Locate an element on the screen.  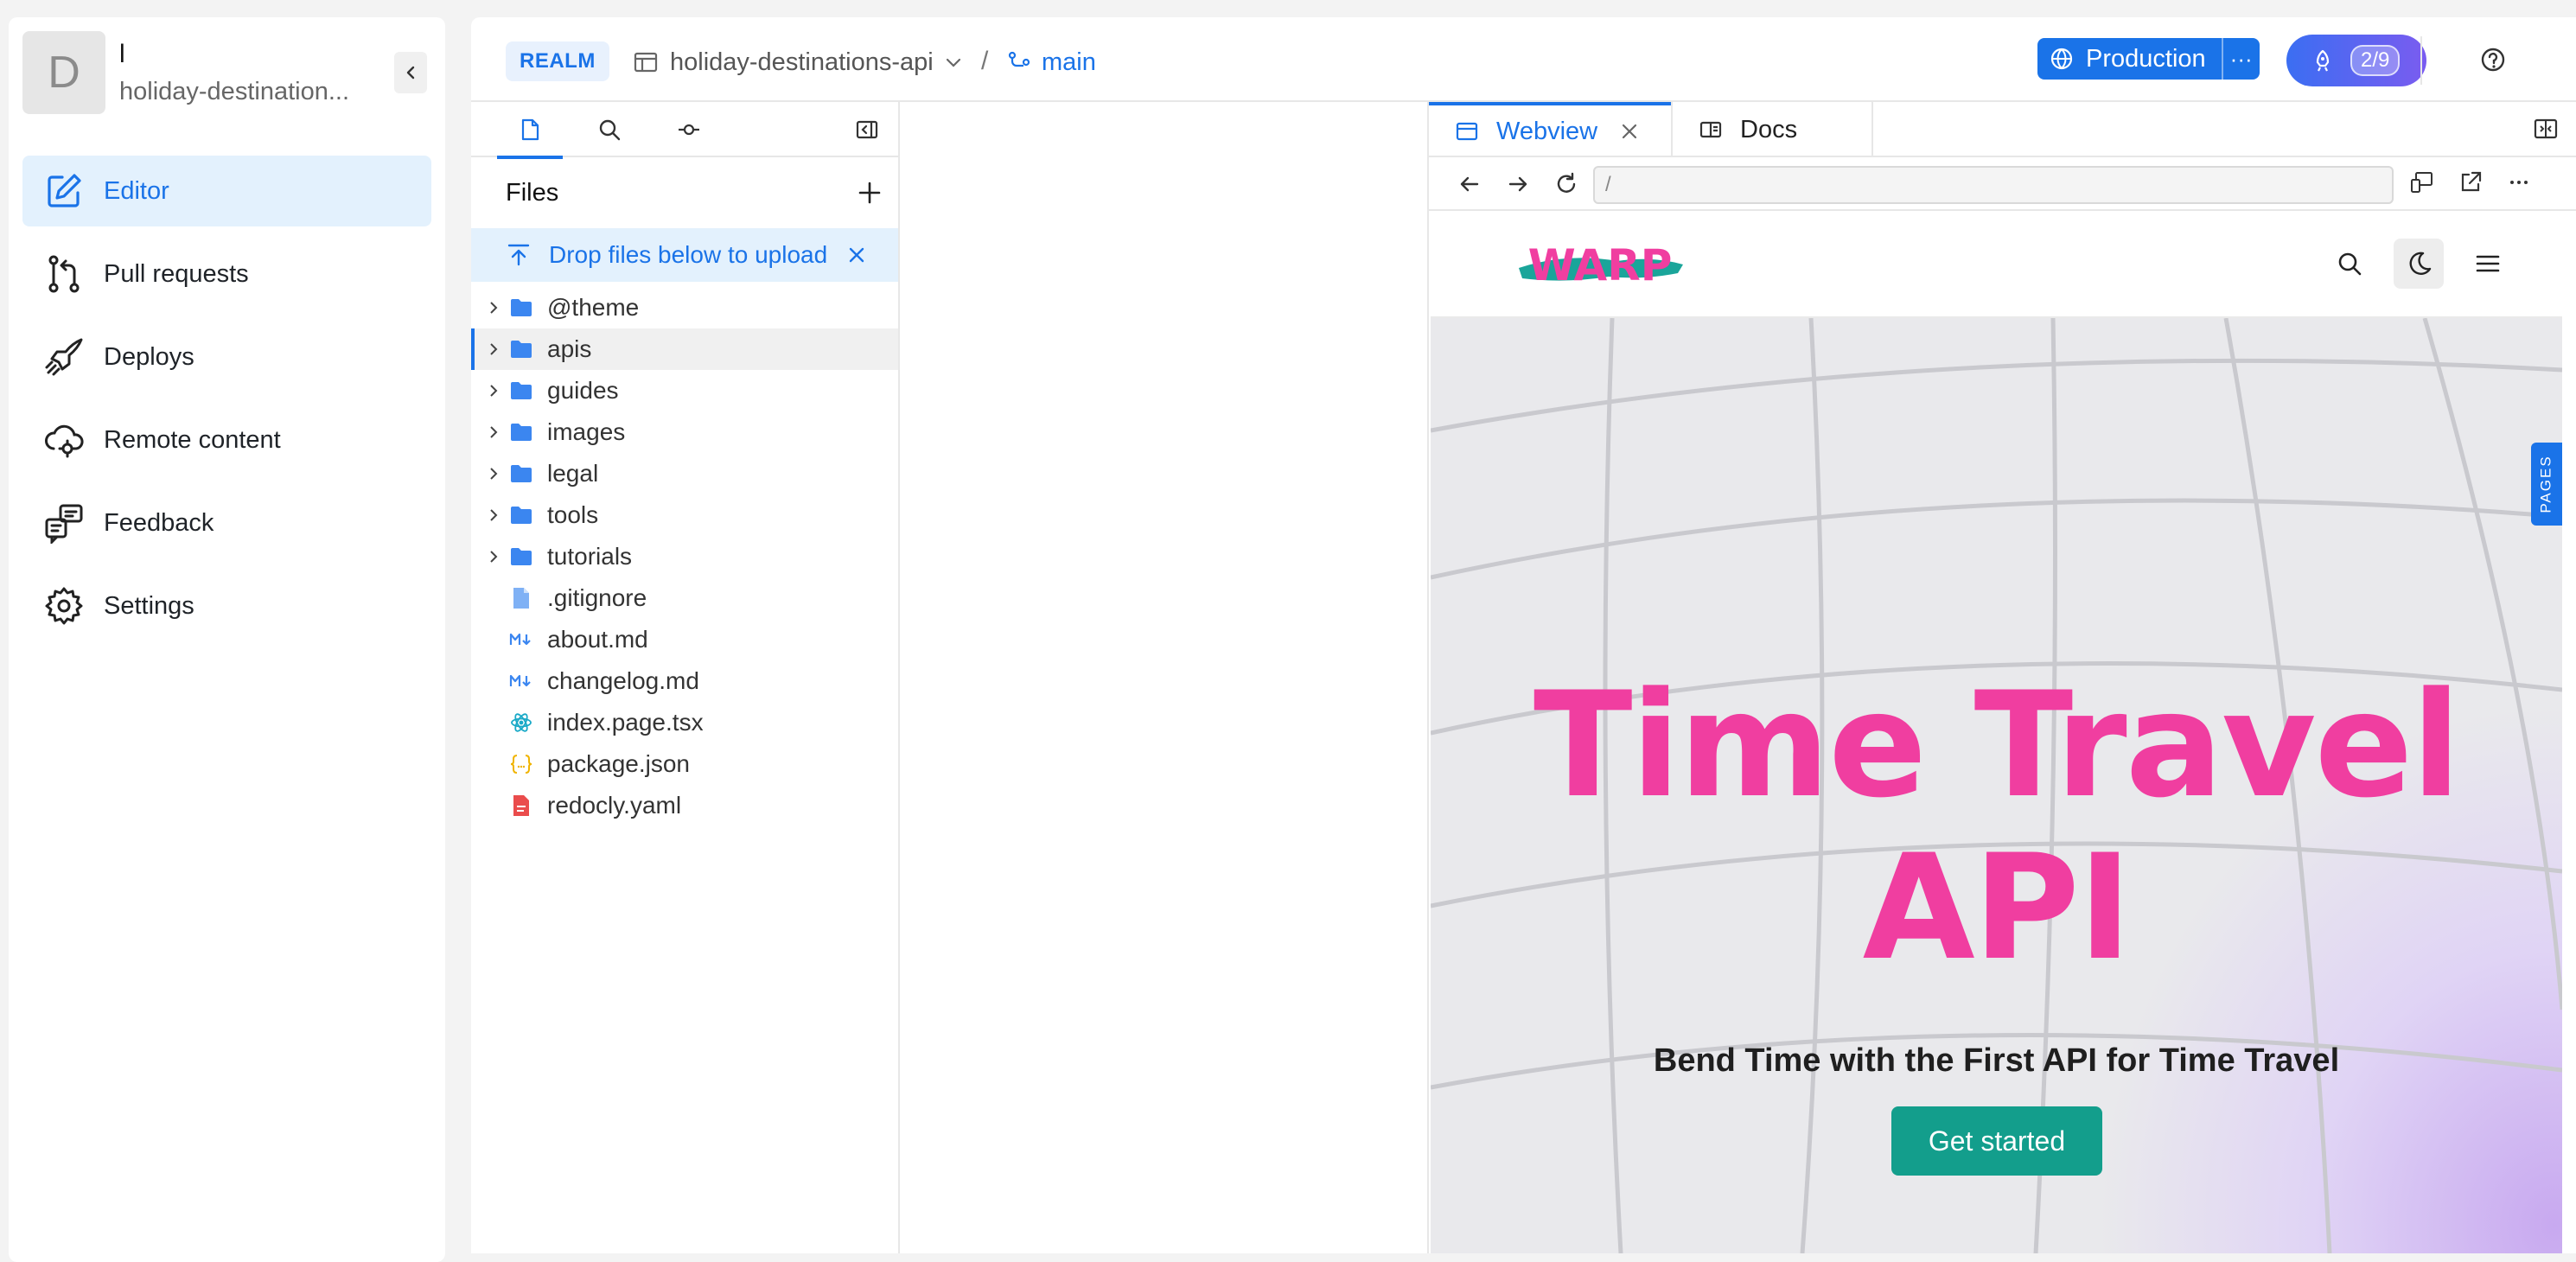
tree-file-package-json: package.json is located at coordinates (684, 764).